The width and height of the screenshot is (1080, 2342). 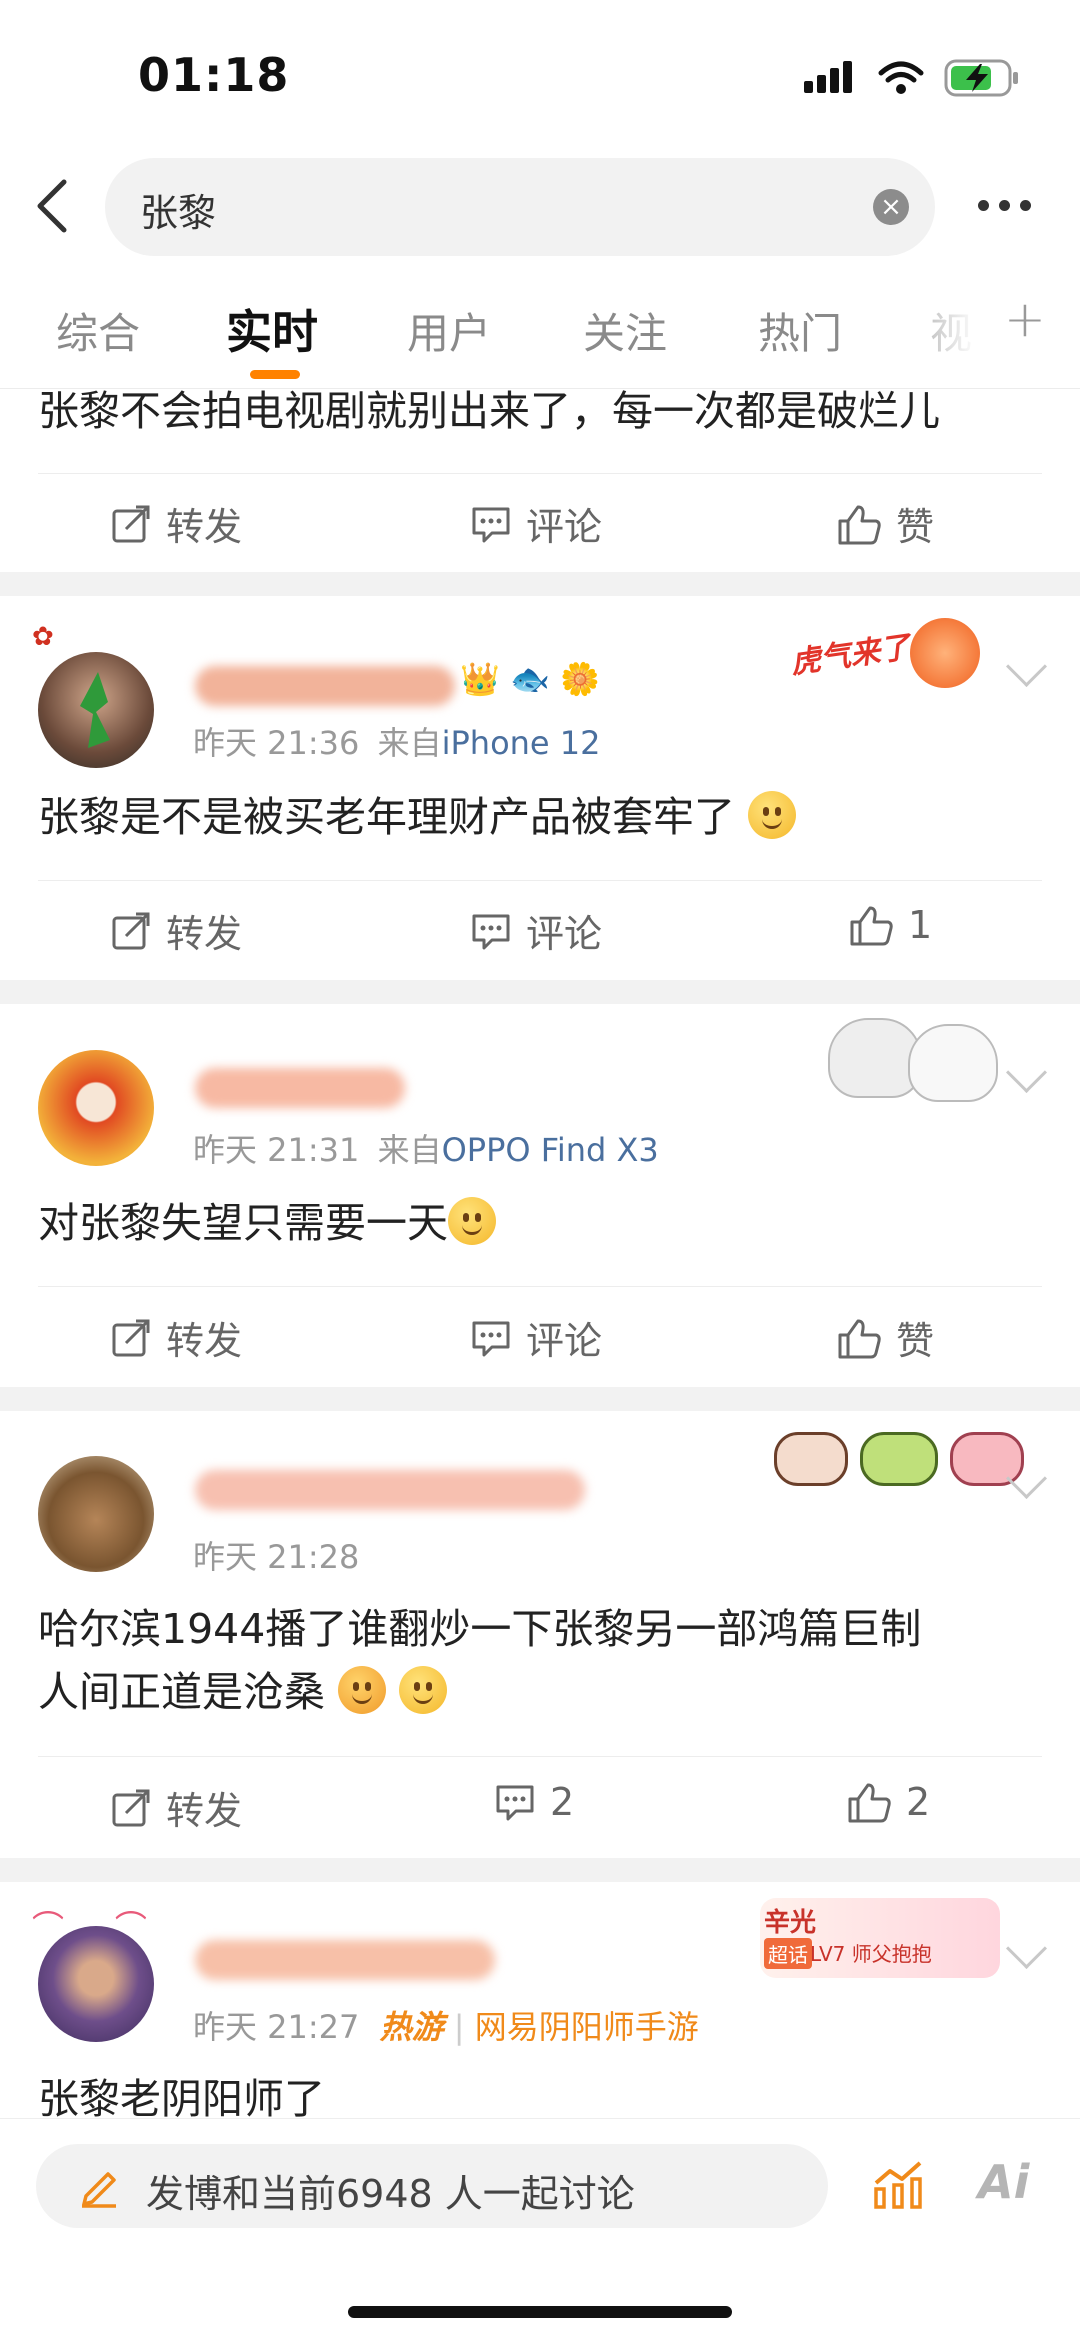 I want to click on sweat-smile-emoji, so click(x=772, y=815).